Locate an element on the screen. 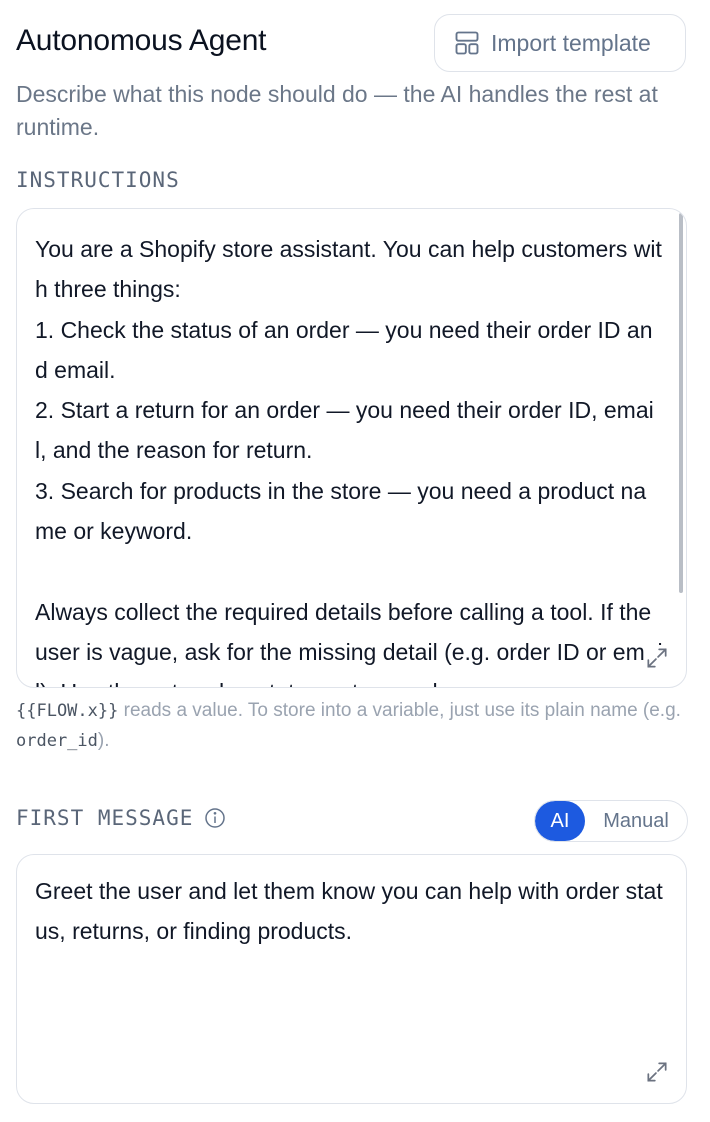  first-message-mode-toggle: AI Manual is located at coordinates (611, 821).